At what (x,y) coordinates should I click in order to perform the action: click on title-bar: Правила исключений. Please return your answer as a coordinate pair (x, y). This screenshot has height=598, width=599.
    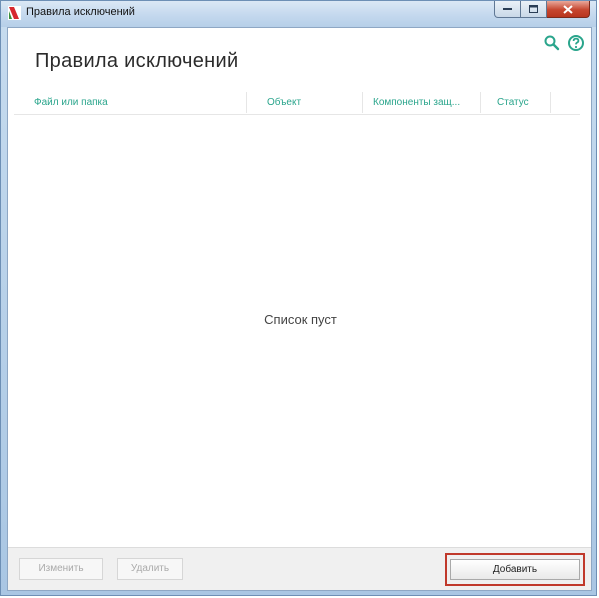
    Looking at the image, I should click on (298, 14).